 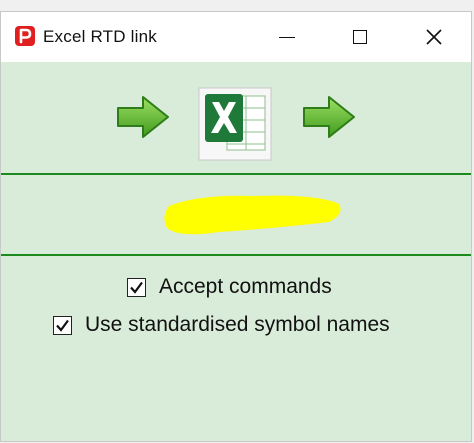 I want to click on redacted-status-highlight, so click(x=252, y=215).